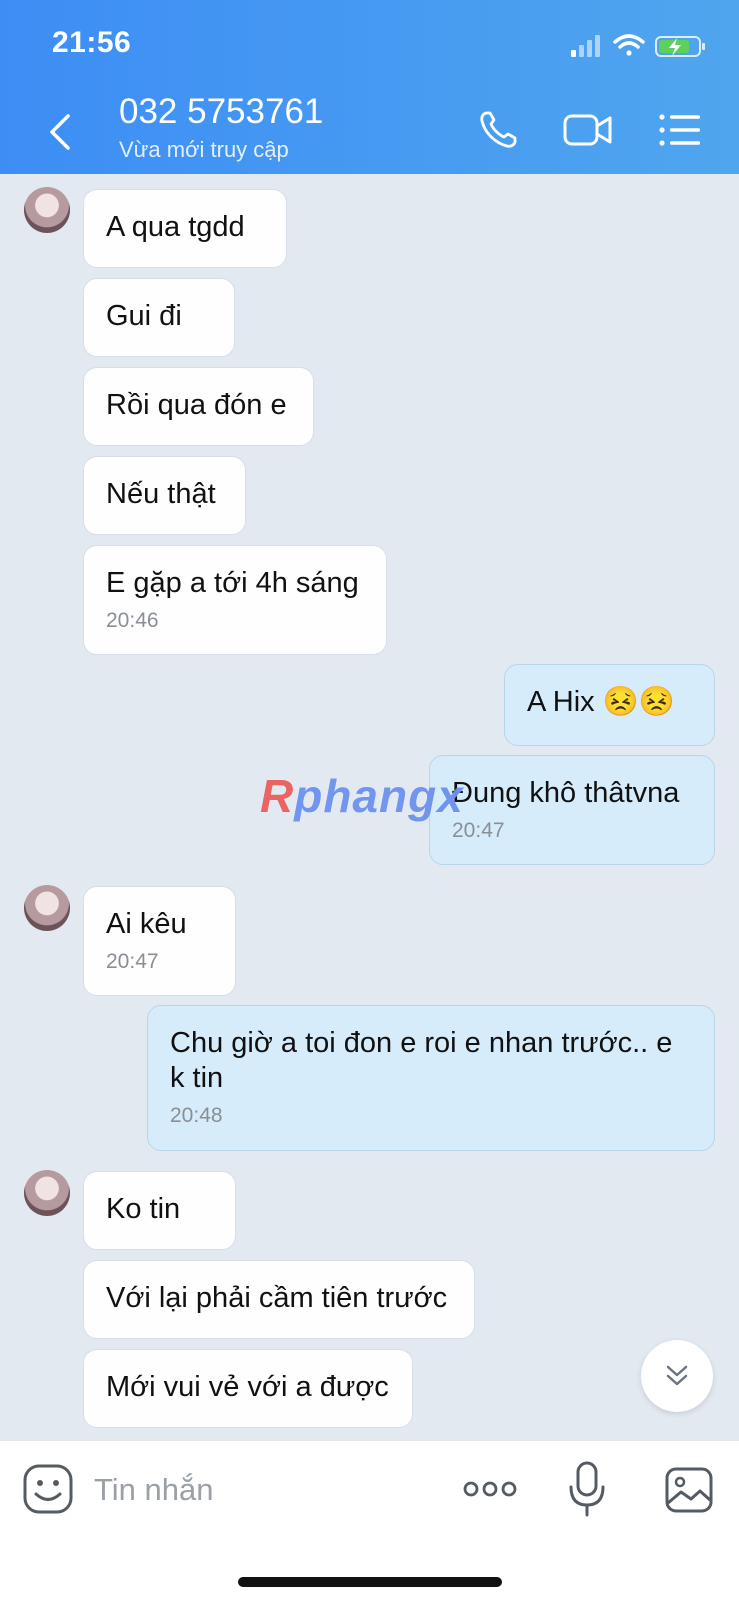  I want to click on contact-name: 032 5753761, so click(221, 112).